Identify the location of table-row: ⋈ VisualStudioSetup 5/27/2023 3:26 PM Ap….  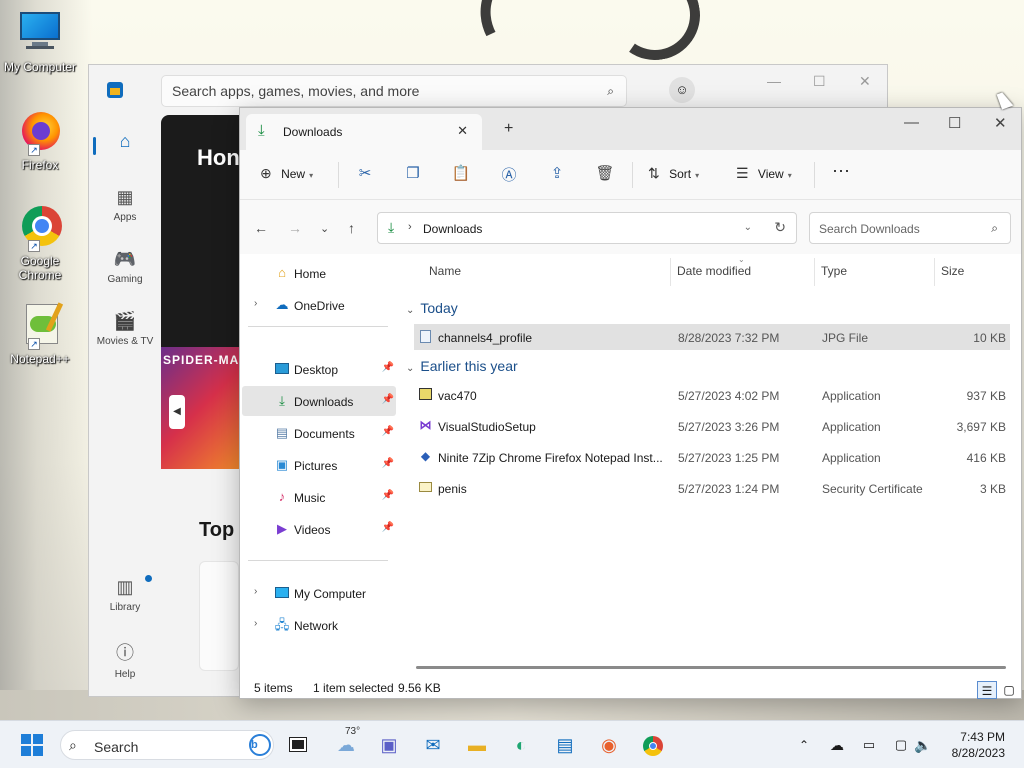
(712, 426).